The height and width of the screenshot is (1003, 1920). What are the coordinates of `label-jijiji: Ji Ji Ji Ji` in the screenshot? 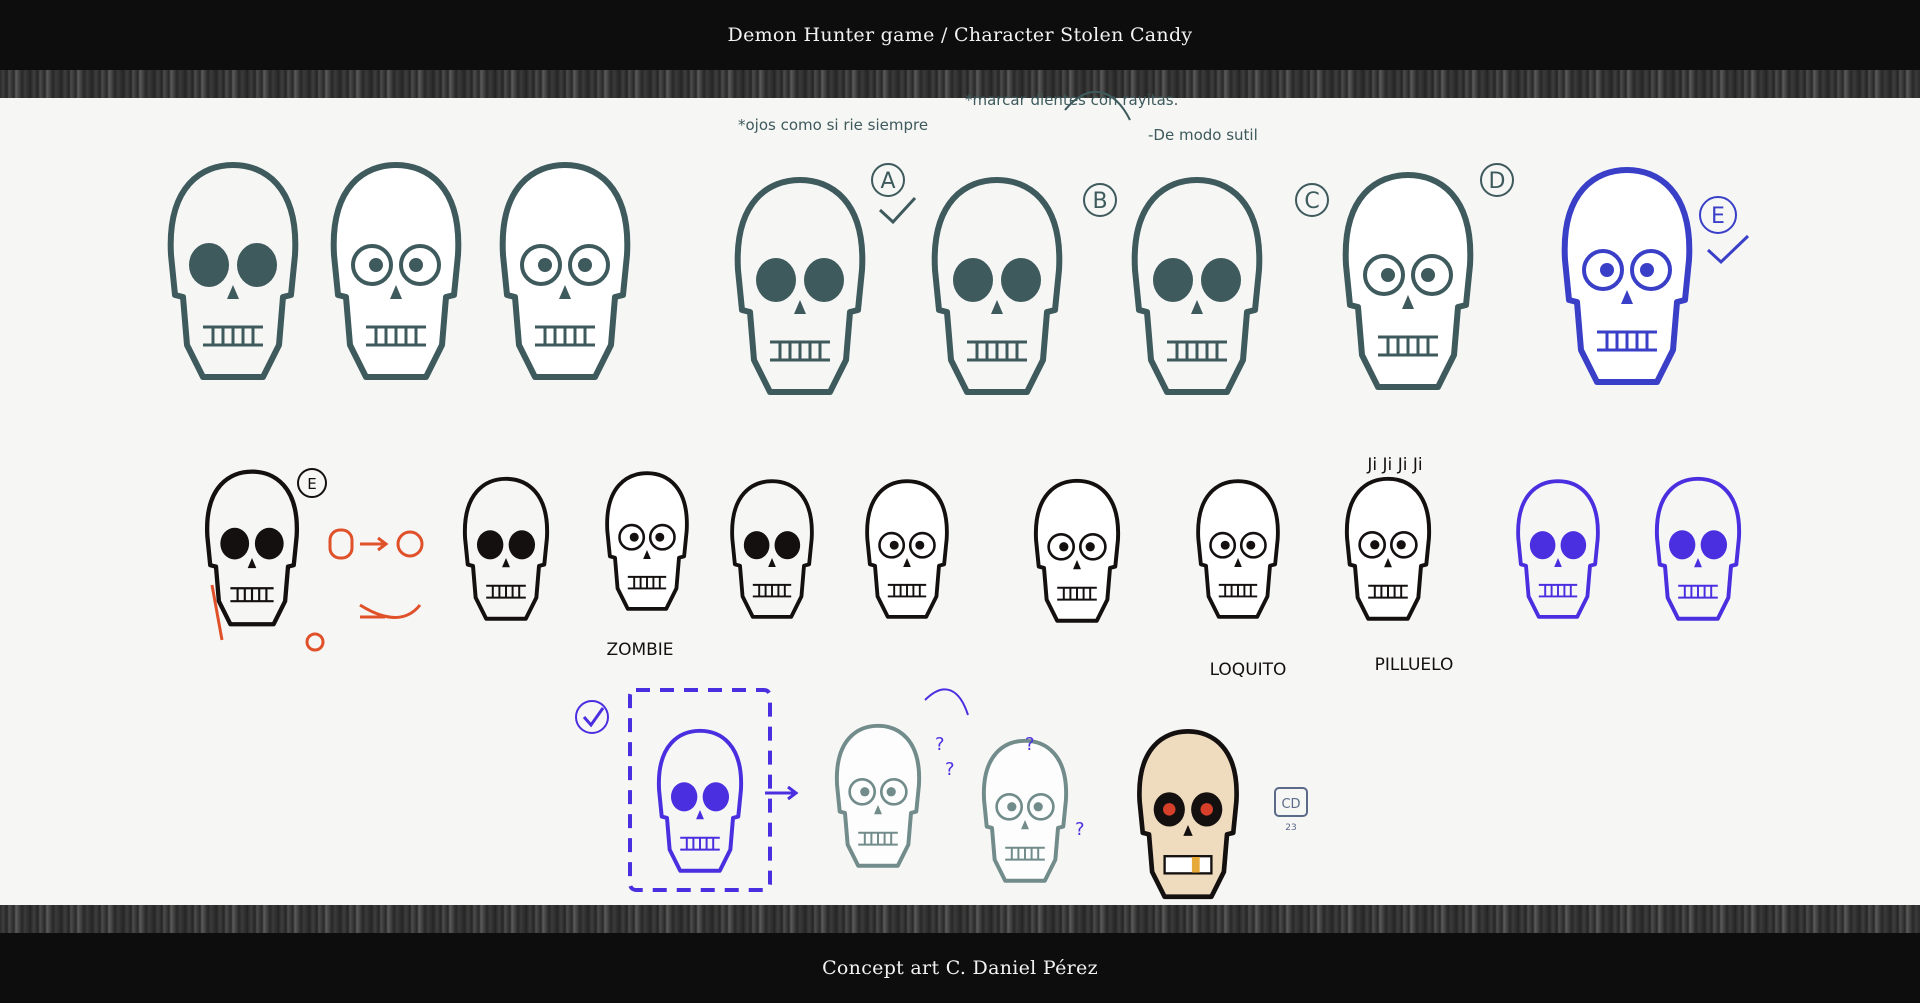 It's located at (1394, 465).